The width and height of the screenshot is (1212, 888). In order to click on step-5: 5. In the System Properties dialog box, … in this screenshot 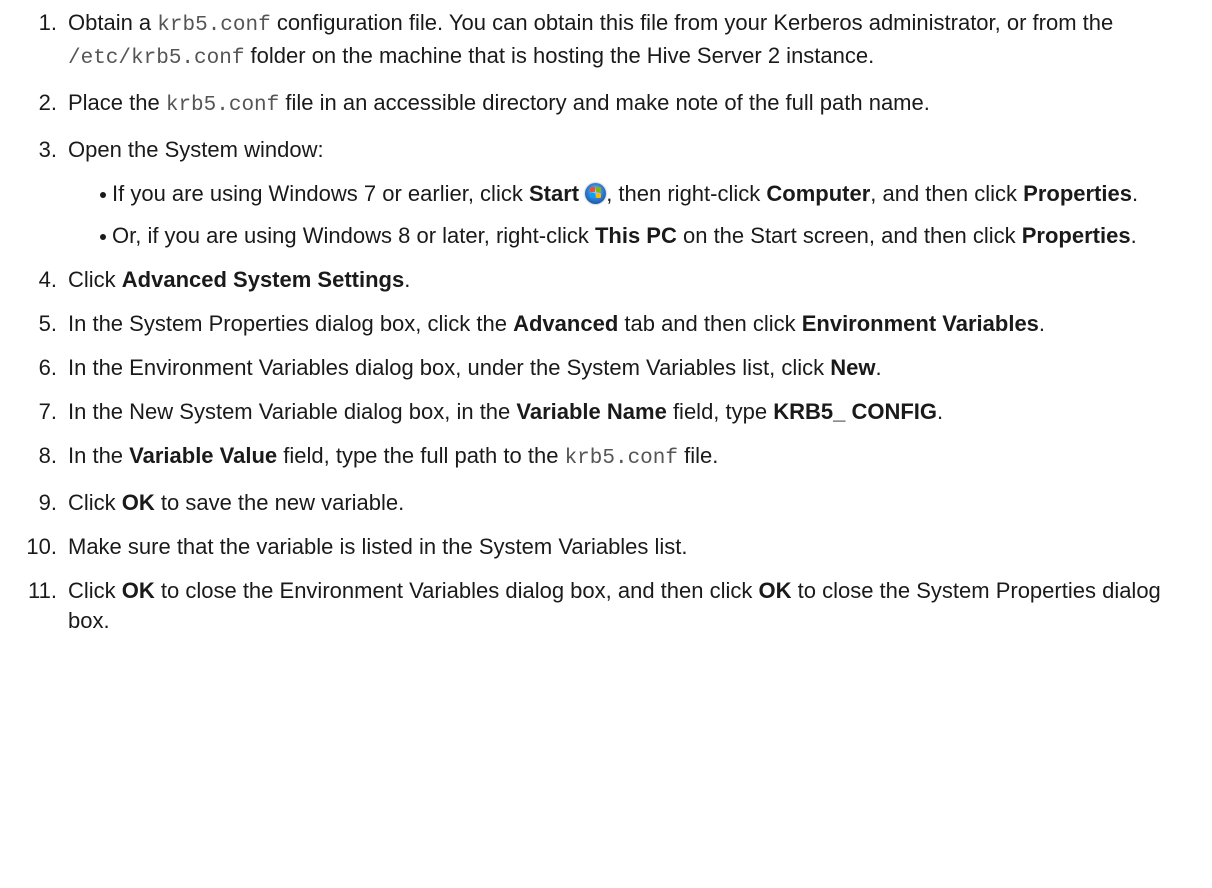, I will do `click(606, 324)`.